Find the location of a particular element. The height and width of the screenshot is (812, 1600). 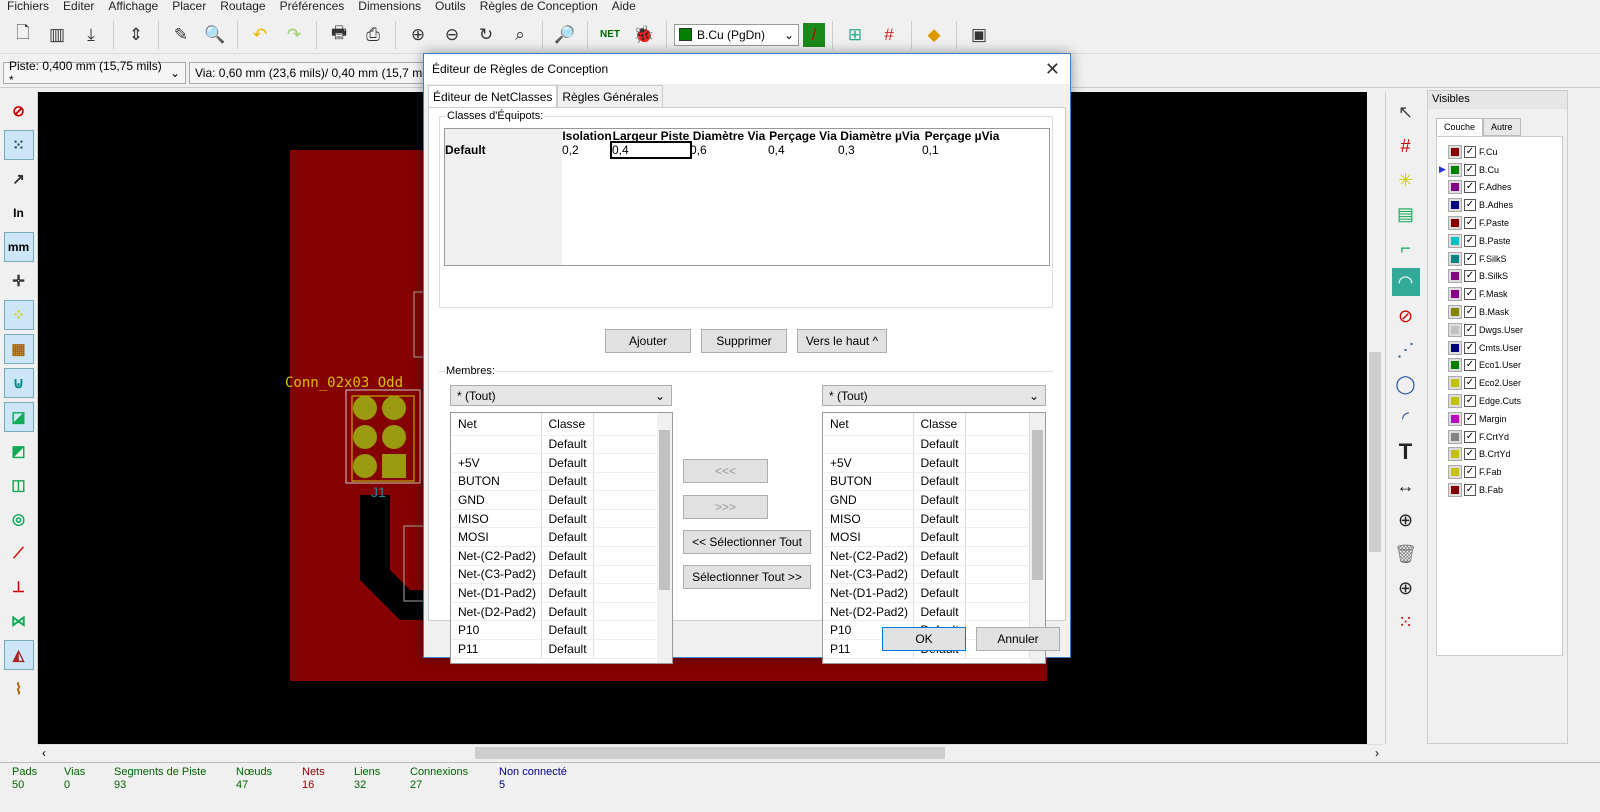

add-zone-icon: ◠ is located at coordinates (1405, 282).